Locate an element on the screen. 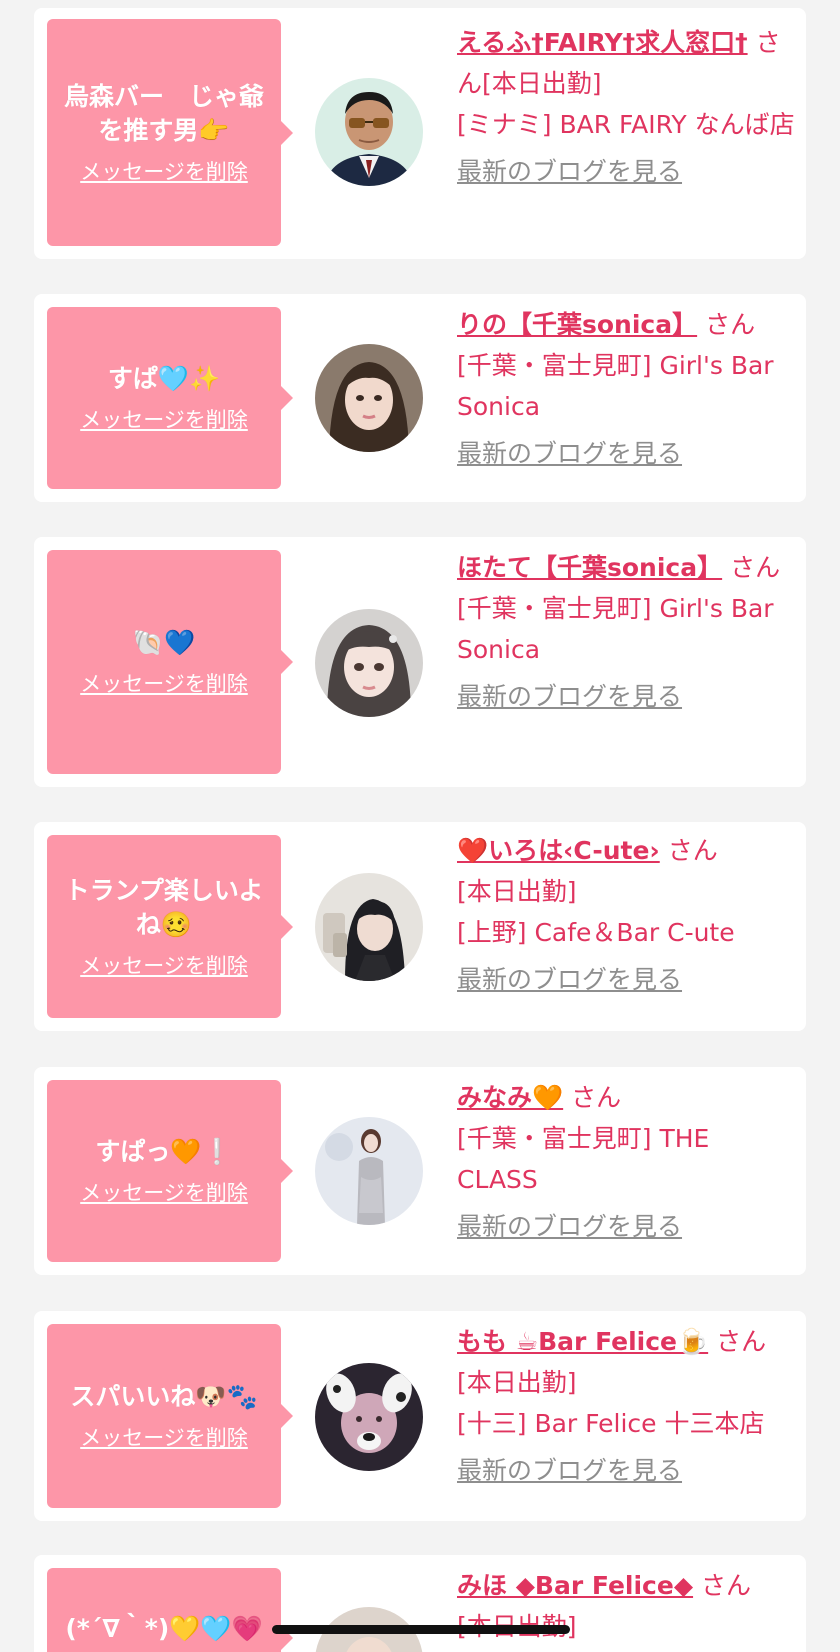 The image size is (840, 1652). message-bubble: 🐚💙 メッセージを削除 is located at coordinates (170, 662).